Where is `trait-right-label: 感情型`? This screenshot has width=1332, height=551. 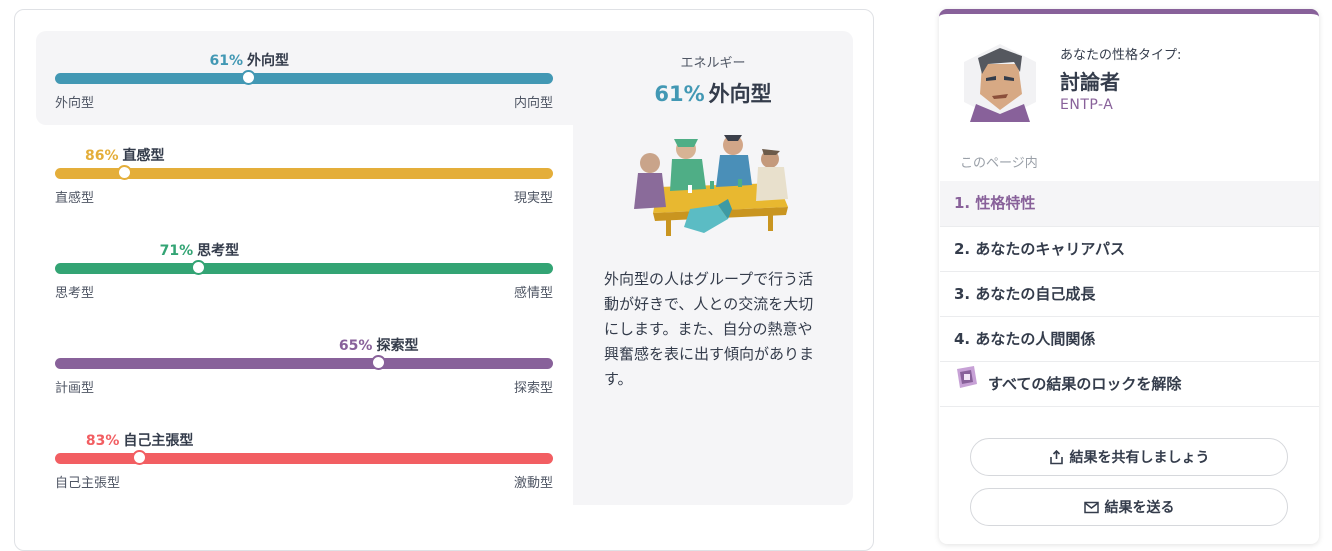 trait-right-label: 感情型 is located at coordinates (533, 293).